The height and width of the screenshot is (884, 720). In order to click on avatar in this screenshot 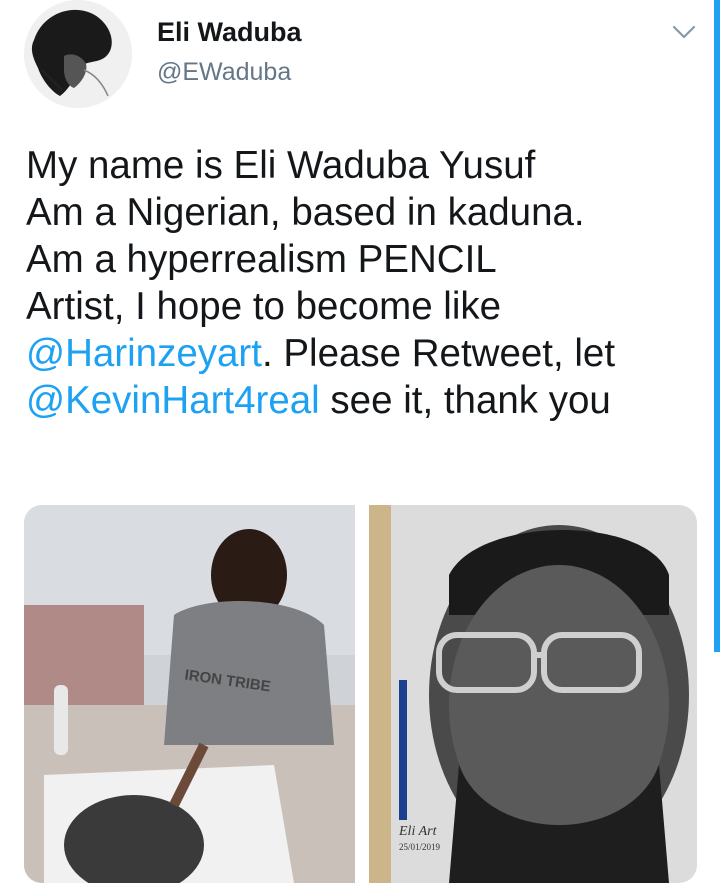, I will do `click(78, 54)`.